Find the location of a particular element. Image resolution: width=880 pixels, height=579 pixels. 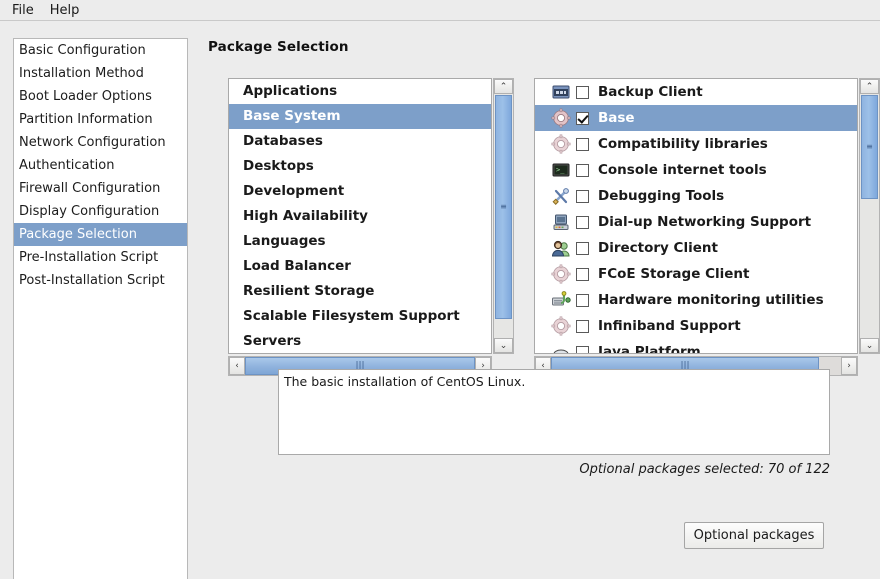

package-label: Java Platform is located at coordinates (649, 349).